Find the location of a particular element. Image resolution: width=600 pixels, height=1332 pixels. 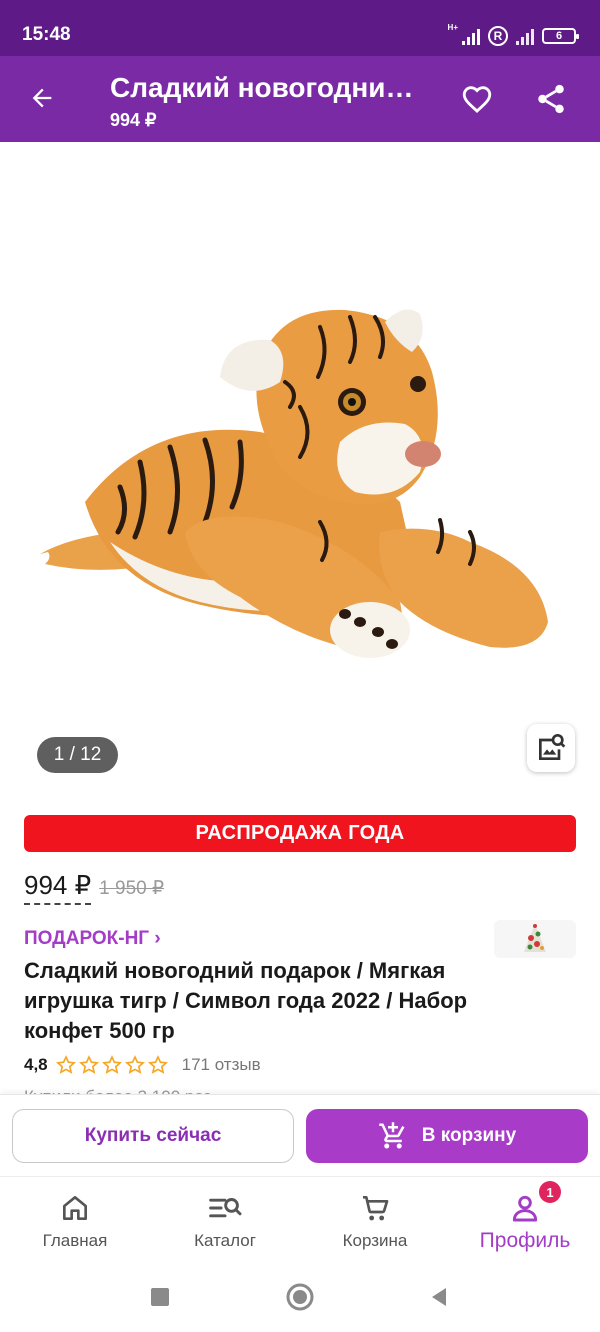

buy-now-button: Купить сейчас is located at coordinates (153, 1136).